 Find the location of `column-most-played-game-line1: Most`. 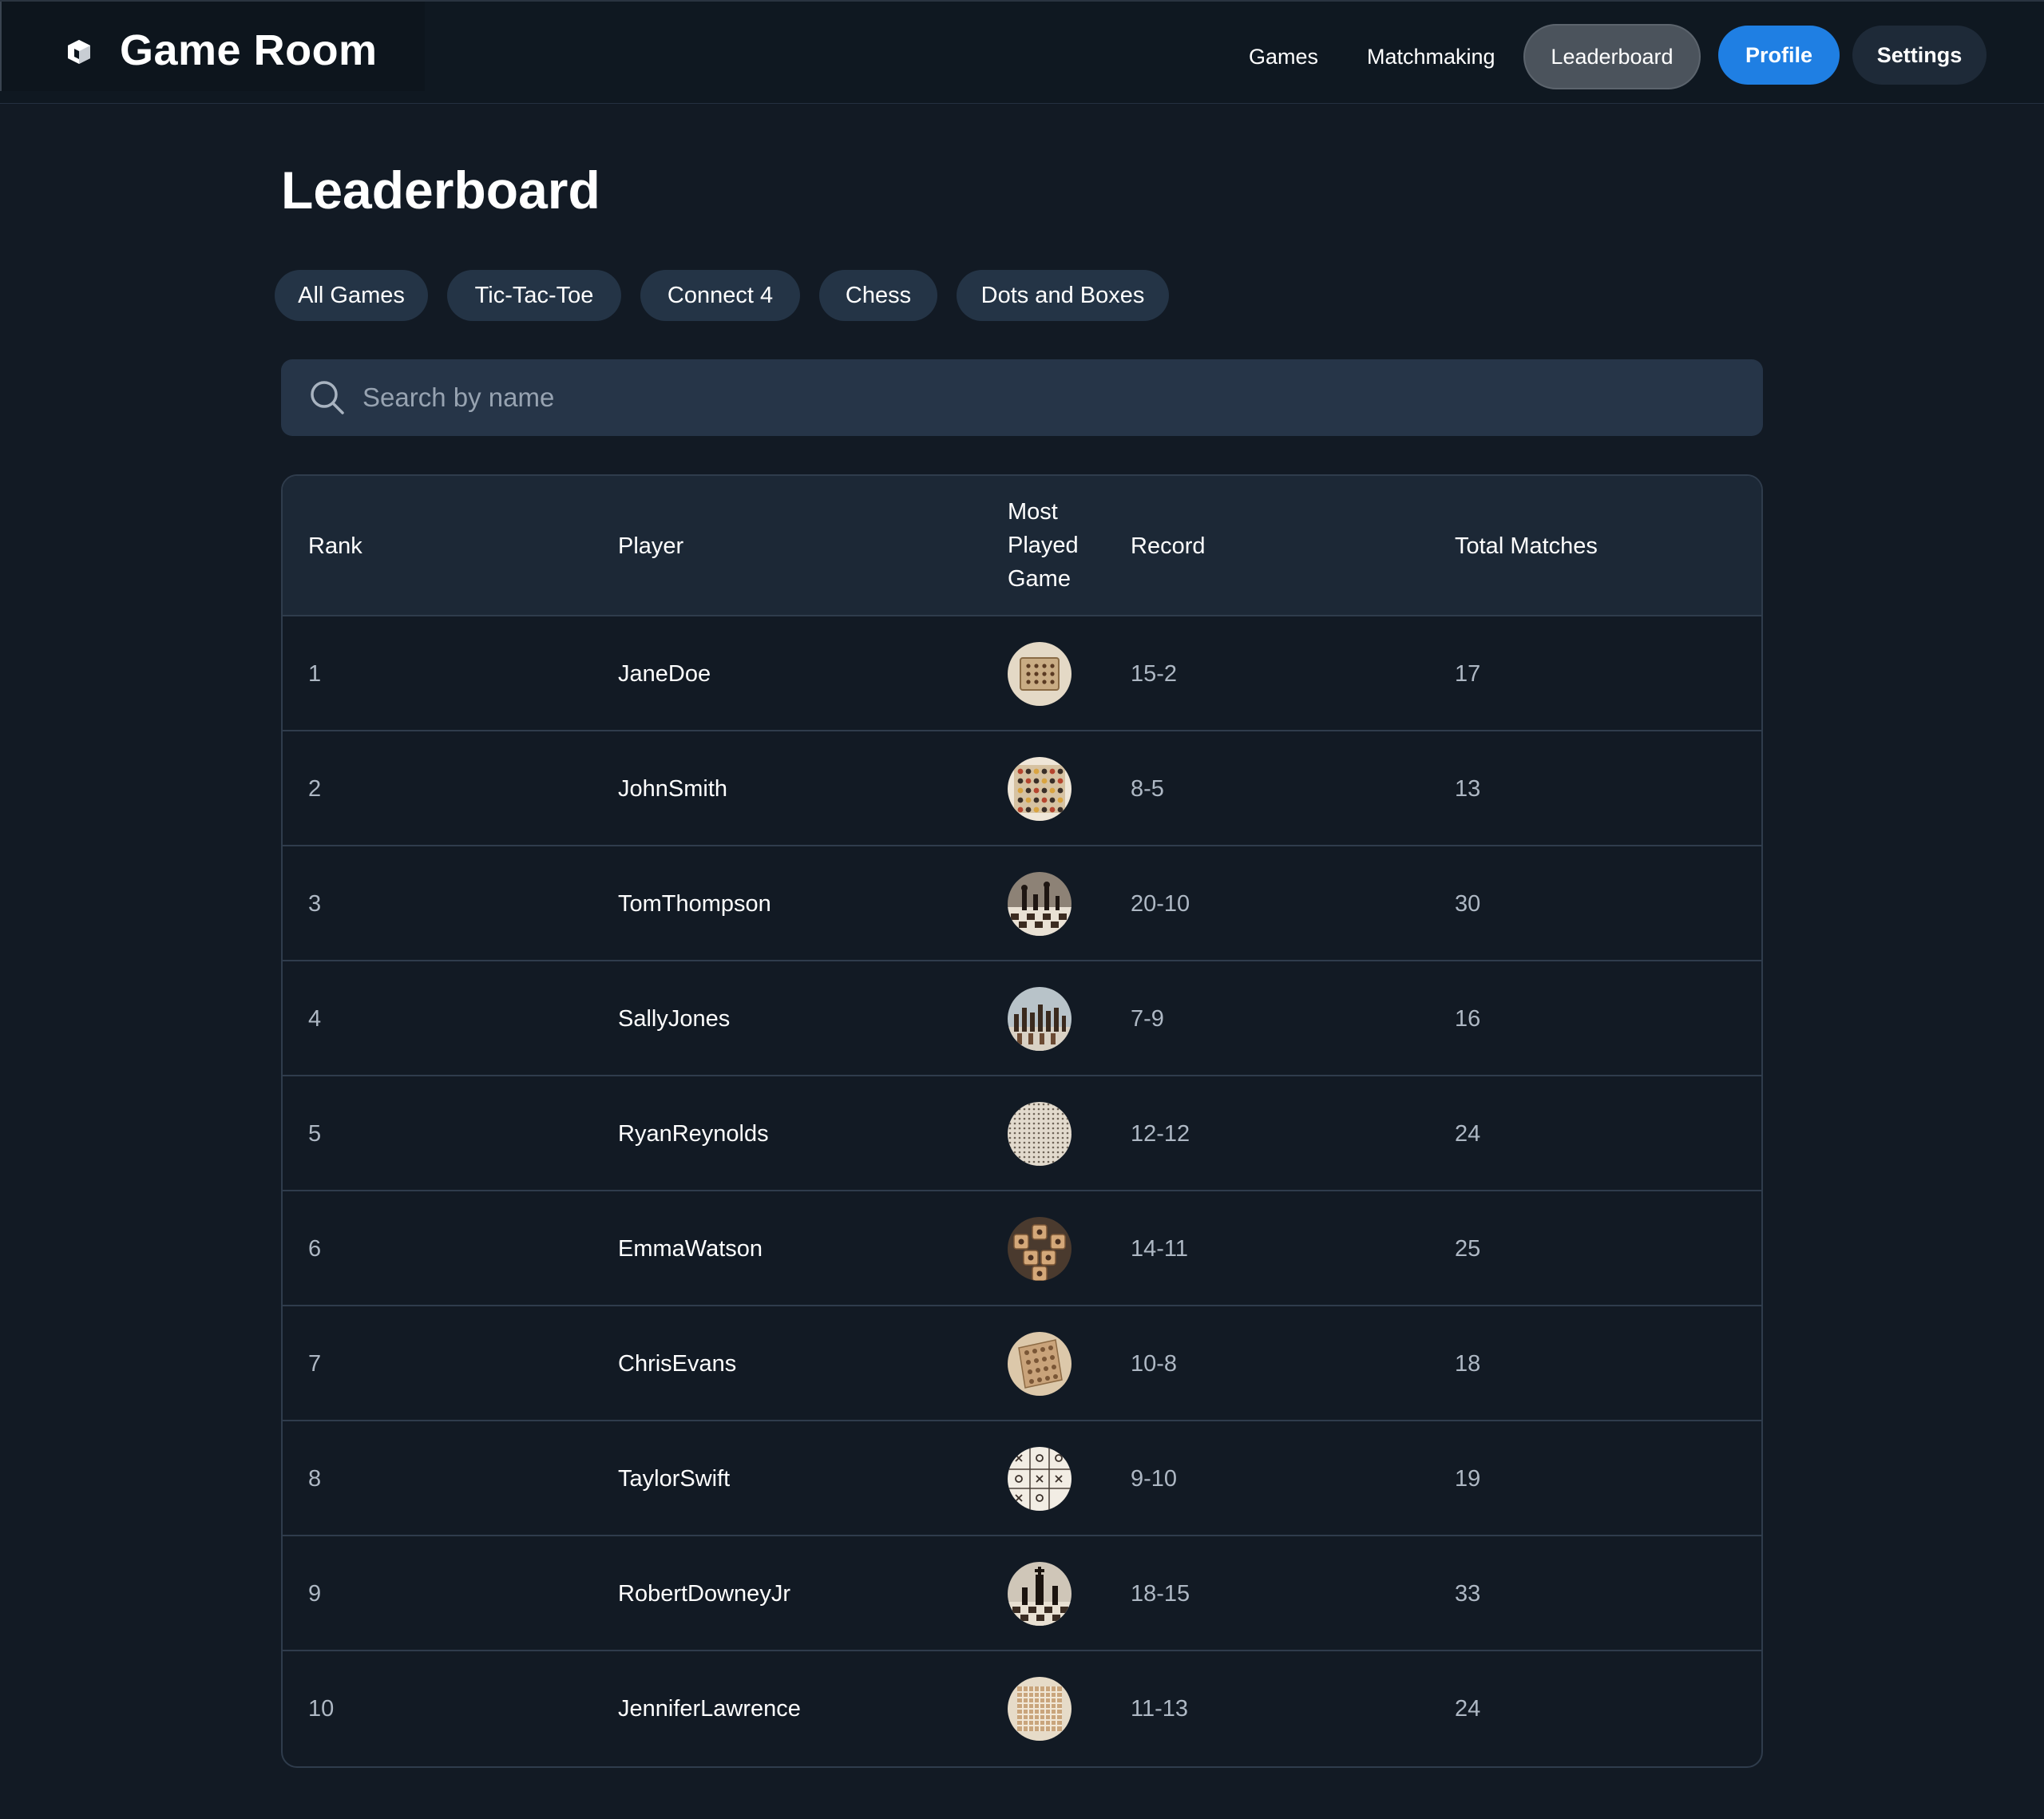

column-most-played-game-line1: Most is located at coordinates (1033, 512).